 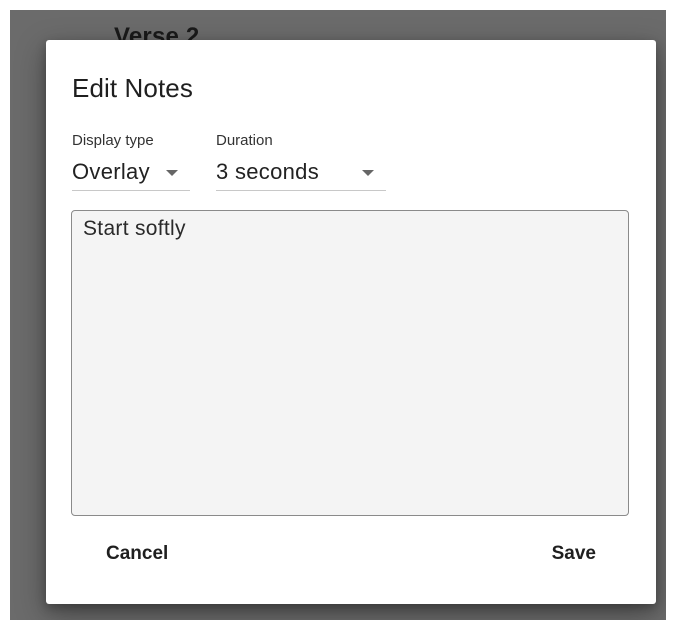 I want to click on duration-value: 3 seconds, so click(x=267, y=171).